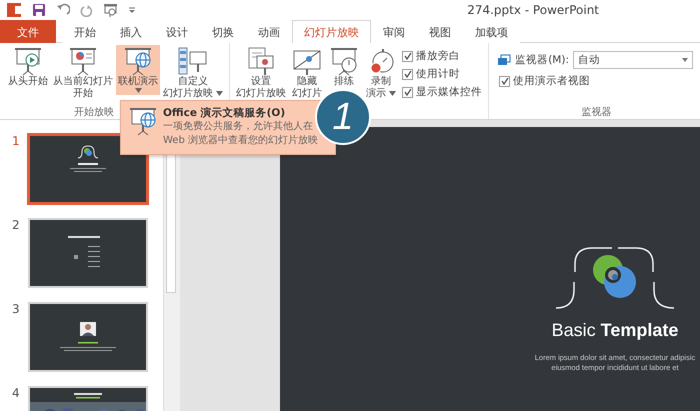 This screenshot has height=411, width=700. What do you see at coordinates (63, 10) in the screenshot?
I see `undo-icon` at bounding box center [63, 10].